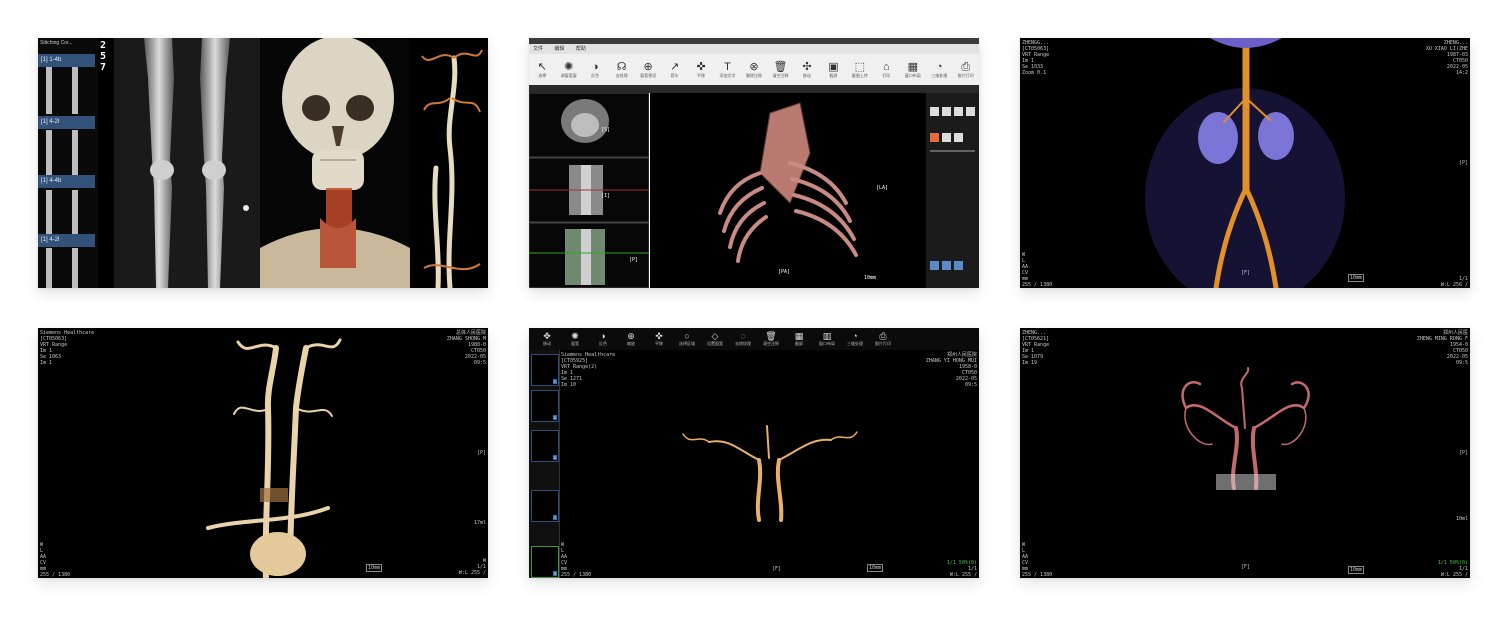  I want to click on info-bottom-right: W 1/1 W:L 255 /, so click(472, 567).